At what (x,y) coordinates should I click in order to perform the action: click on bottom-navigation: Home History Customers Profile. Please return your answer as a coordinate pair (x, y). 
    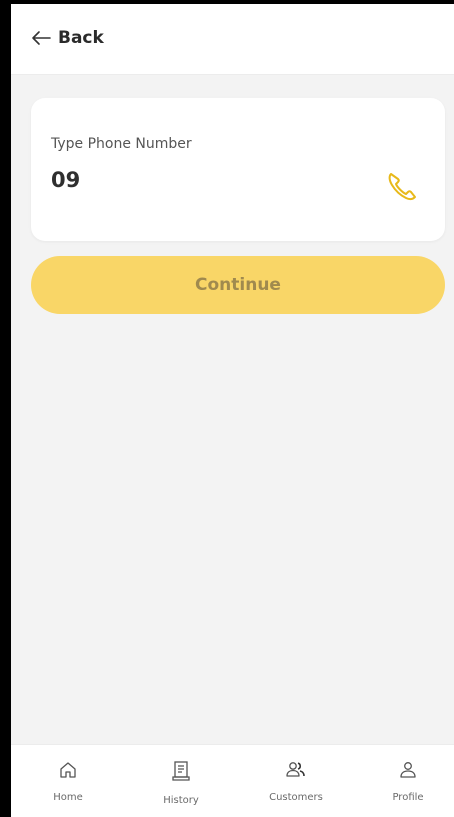
    Looking at the image, I should click on (232, 780).